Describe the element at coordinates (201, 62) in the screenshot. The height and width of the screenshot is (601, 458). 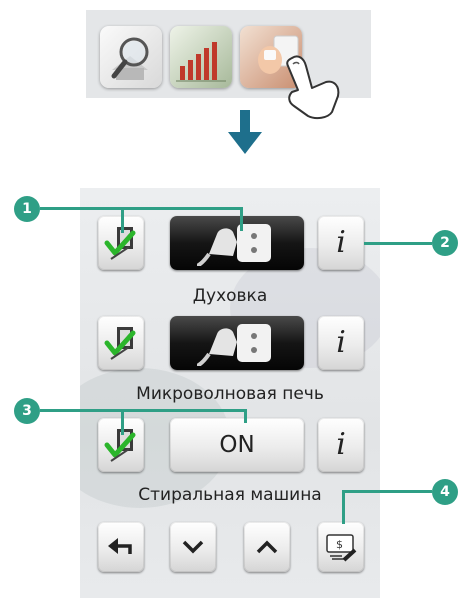
I see `chart-icon` at that location.